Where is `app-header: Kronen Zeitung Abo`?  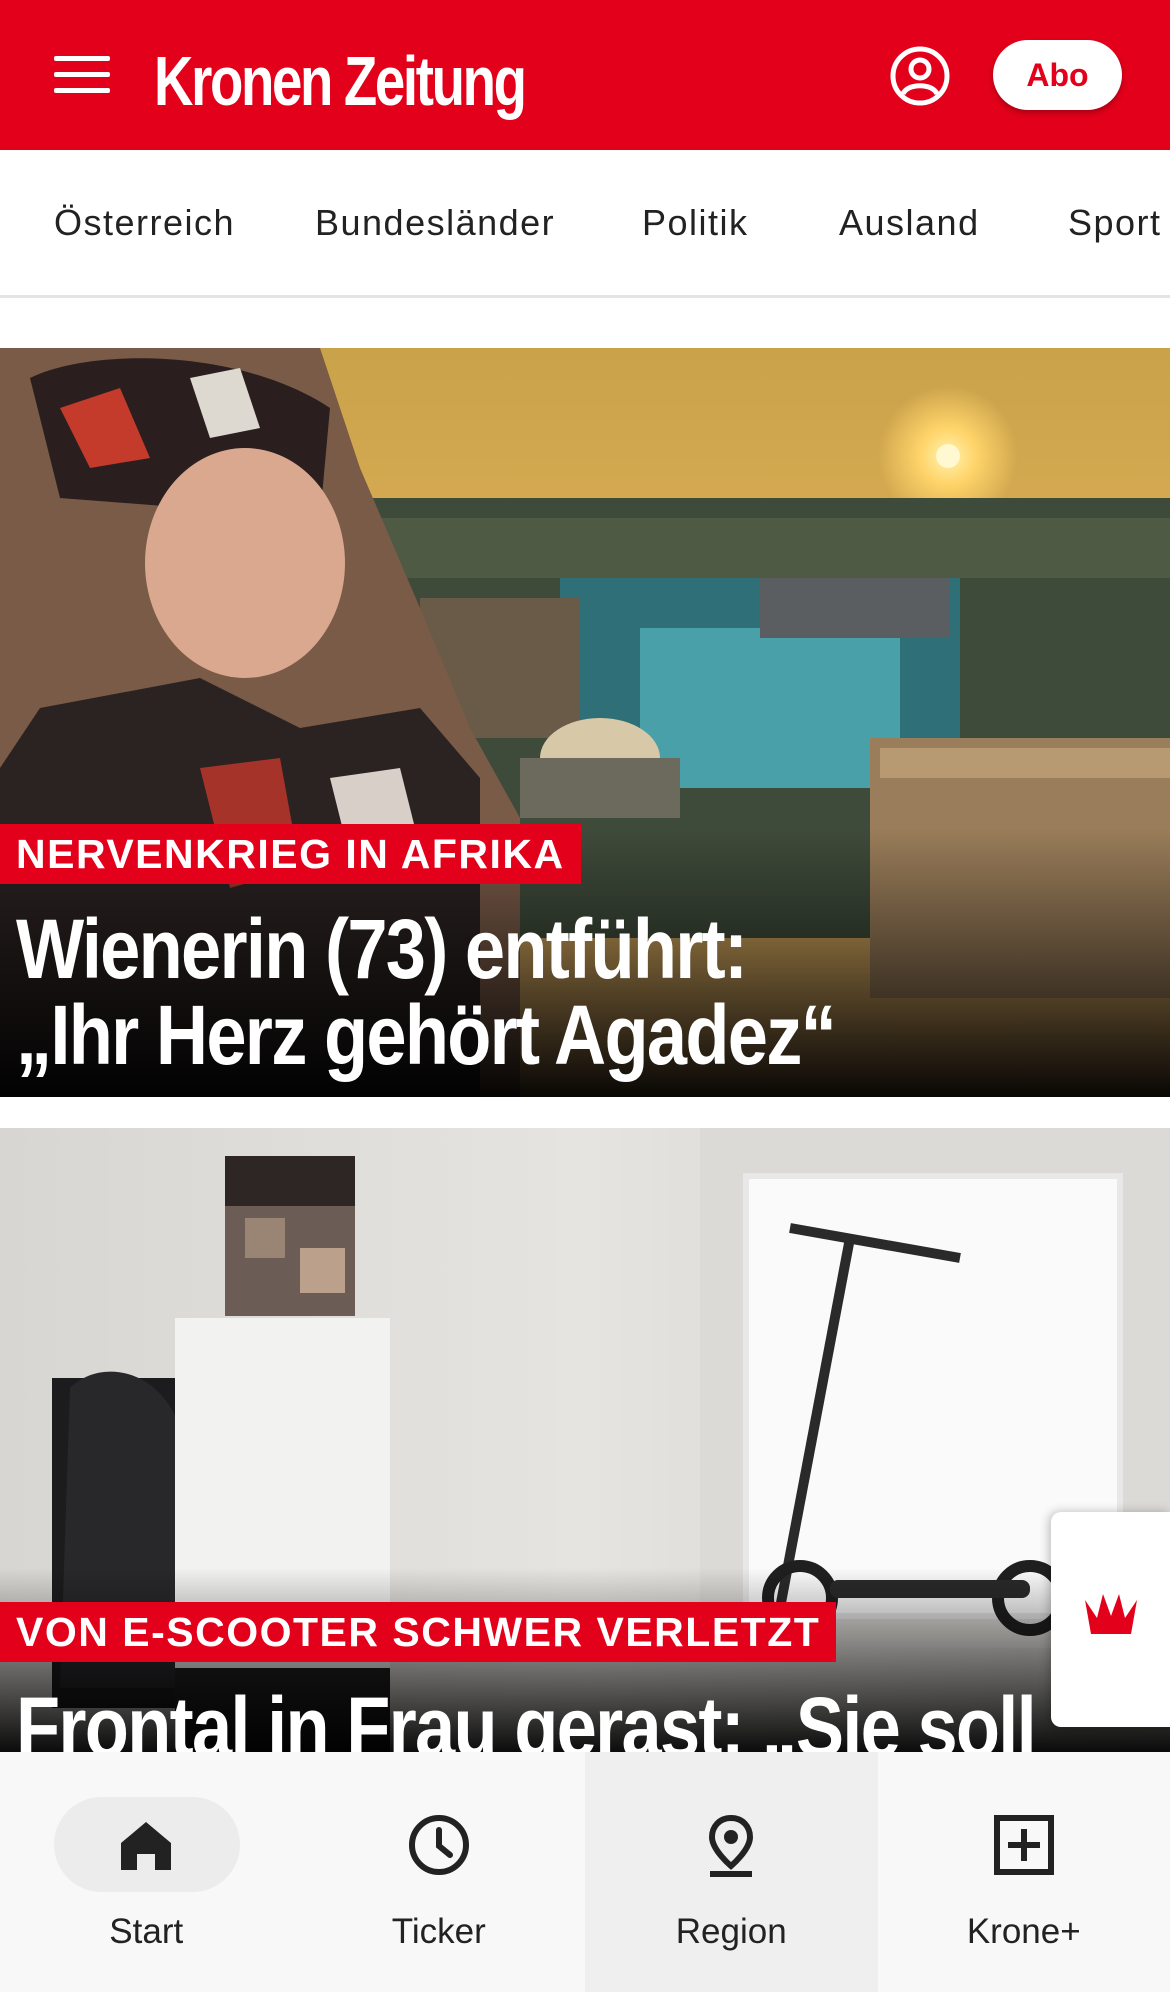
app-header: Kronen Zeitung Abo is located at coordinates (585, 75).